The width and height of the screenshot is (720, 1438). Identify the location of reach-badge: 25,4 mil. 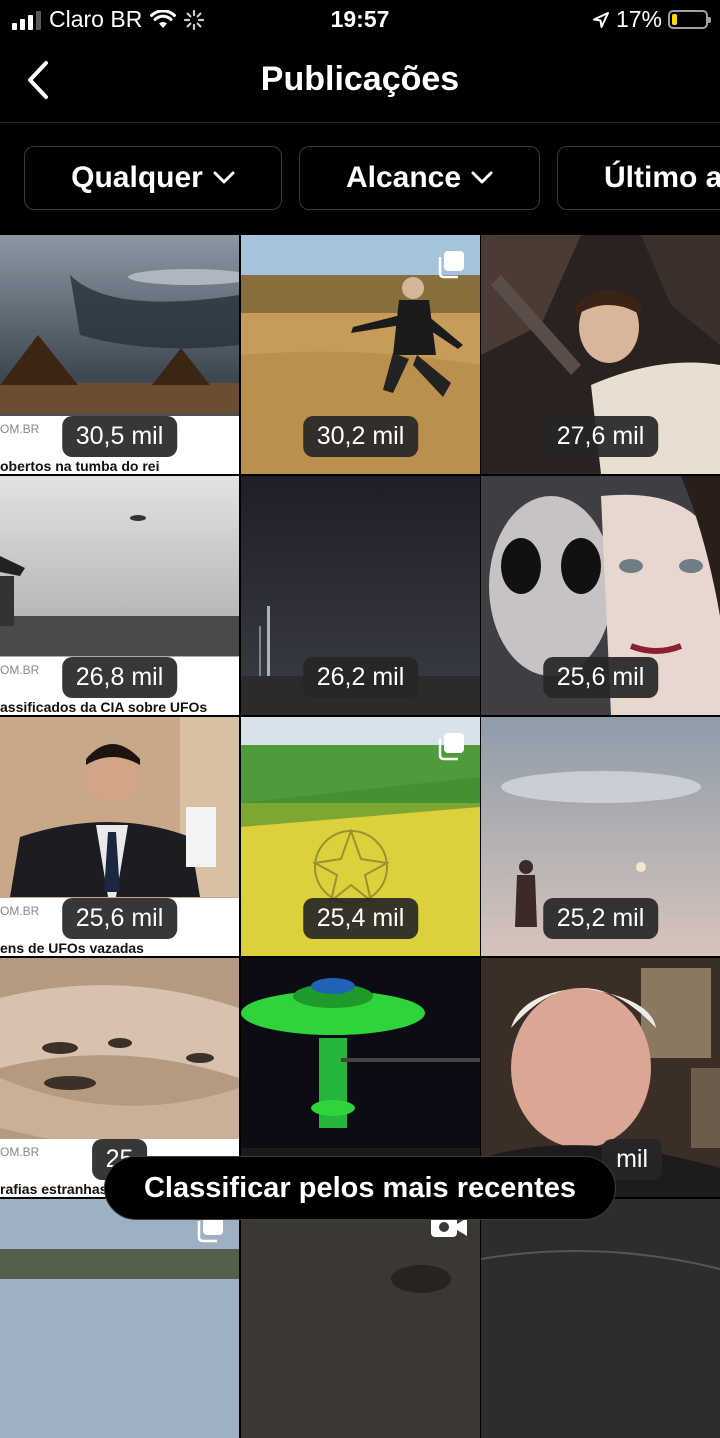
(360, 918).